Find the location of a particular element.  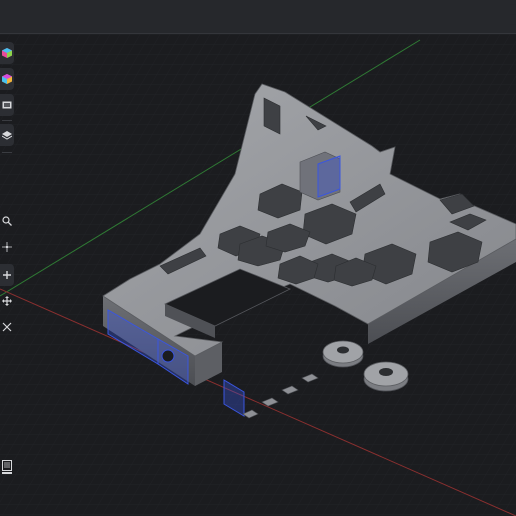

add-icon is located at coordinates (7, 275).